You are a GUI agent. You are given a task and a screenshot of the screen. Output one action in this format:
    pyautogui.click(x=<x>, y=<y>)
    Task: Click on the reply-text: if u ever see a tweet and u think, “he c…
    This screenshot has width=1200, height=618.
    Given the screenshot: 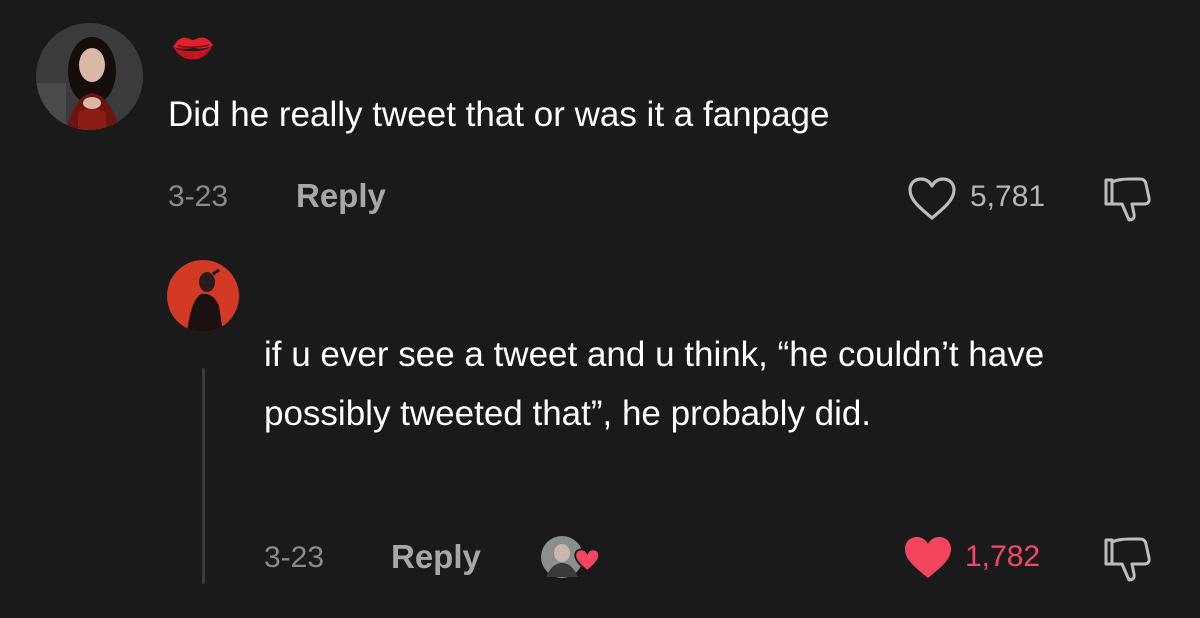 What is the action you would take?
    pyautogui.click(x=654, y=384)
    